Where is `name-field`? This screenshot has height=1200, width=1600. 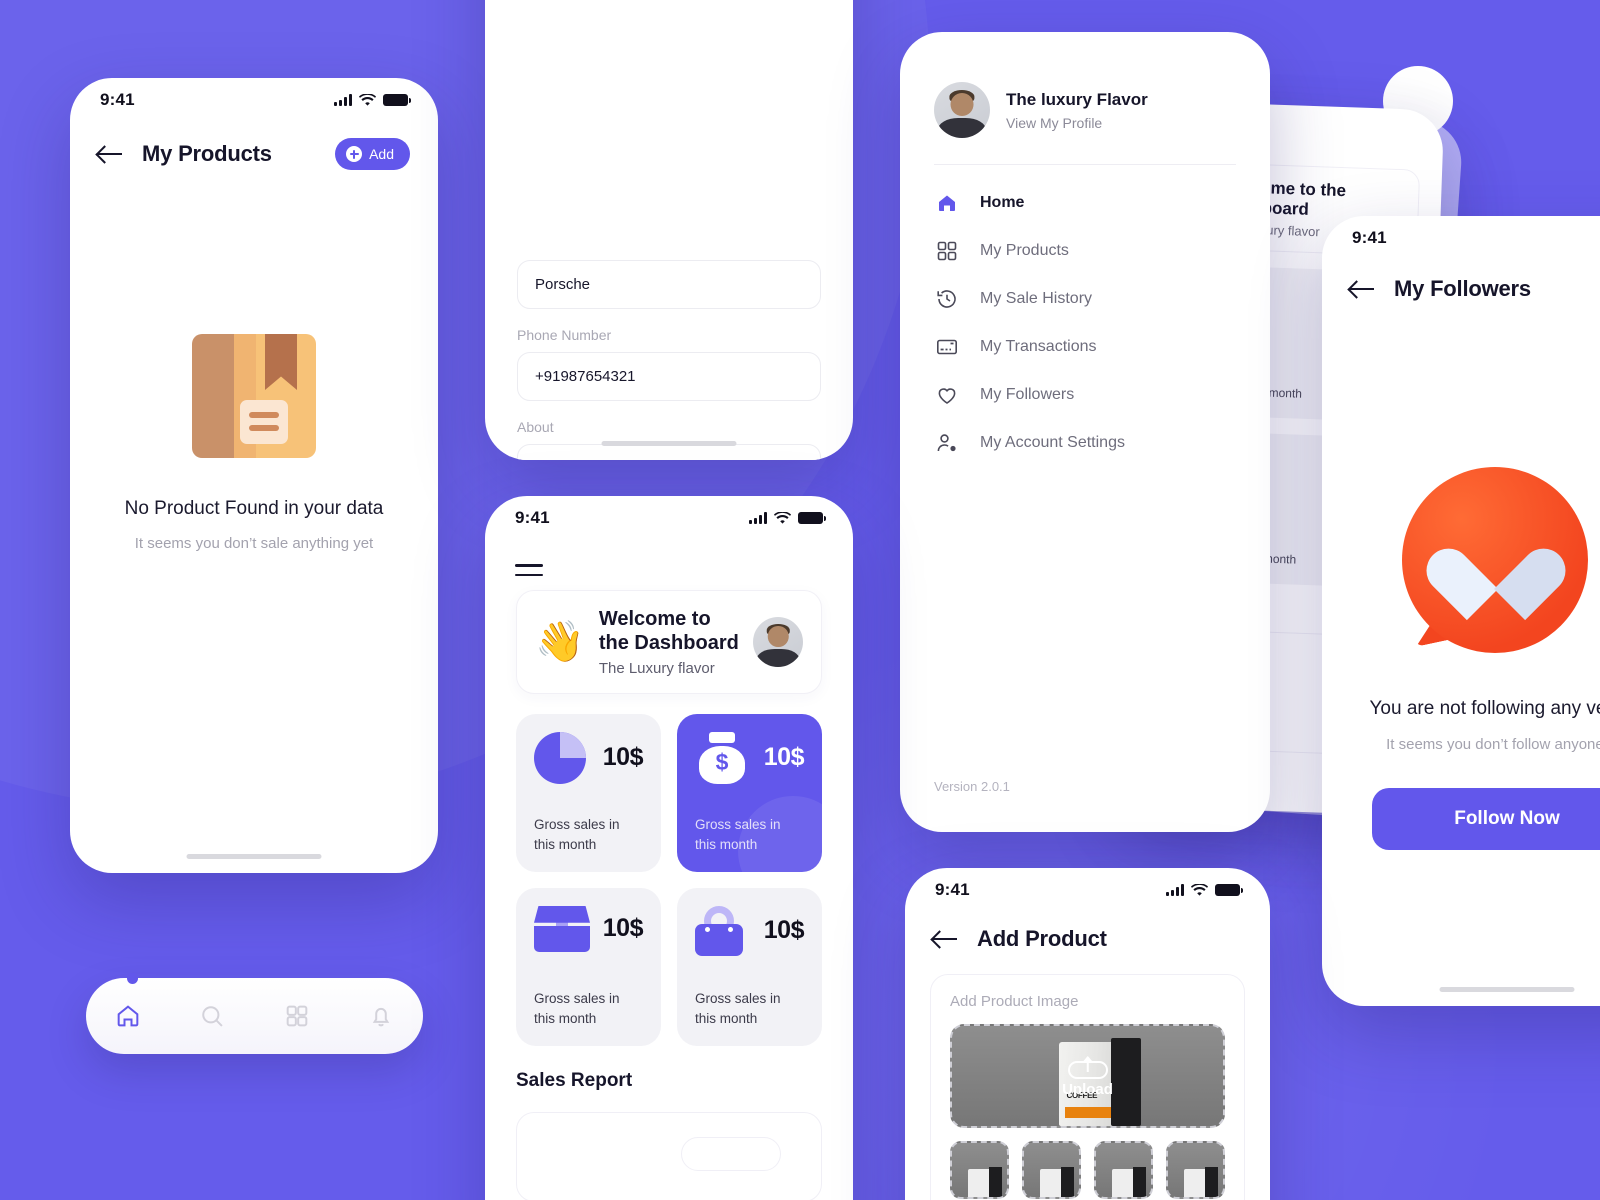
name-field is located at coordinates (669, 284).